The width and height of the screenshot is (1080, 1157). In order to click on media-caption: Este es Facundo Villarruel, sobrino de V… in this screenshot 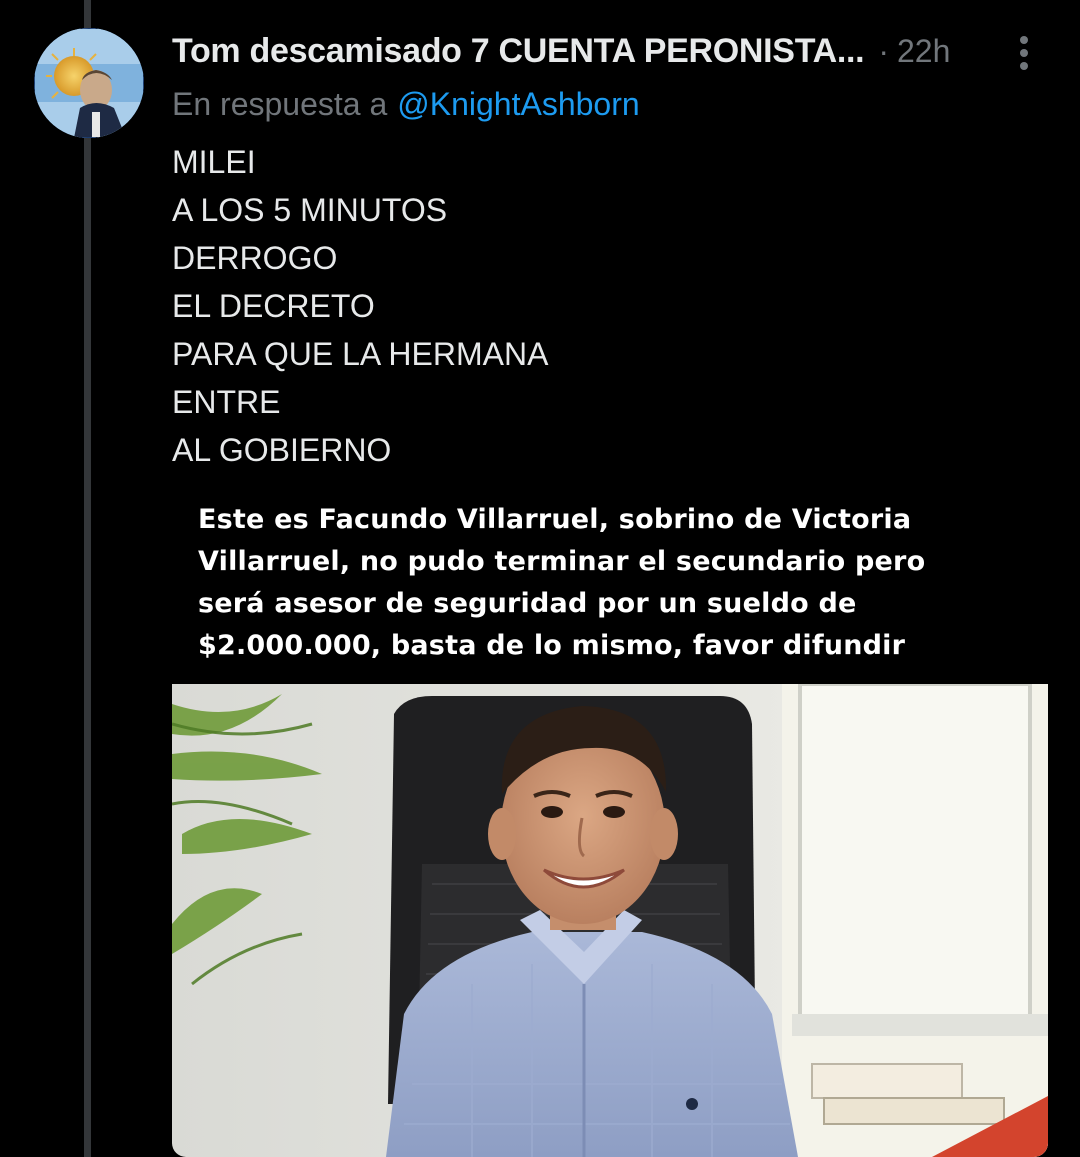, I will do `click(610, 587)`.